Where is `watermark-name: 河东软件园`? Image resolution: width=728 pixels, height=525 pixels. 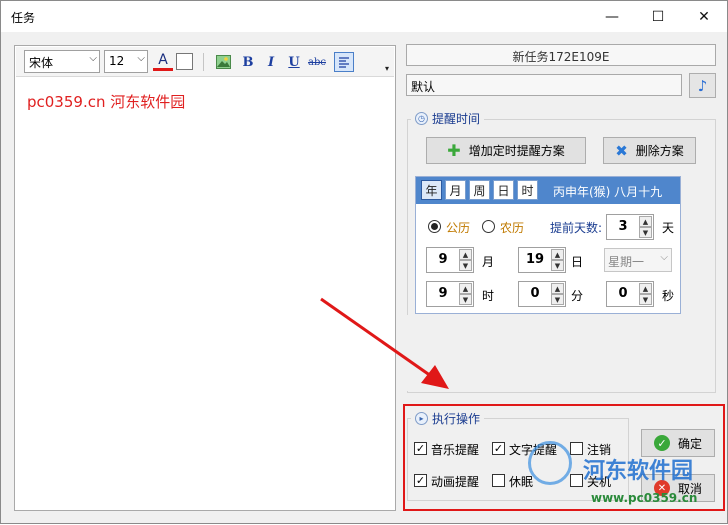
watermark-name: 河东软件园 is located at coordinates (638, 471).